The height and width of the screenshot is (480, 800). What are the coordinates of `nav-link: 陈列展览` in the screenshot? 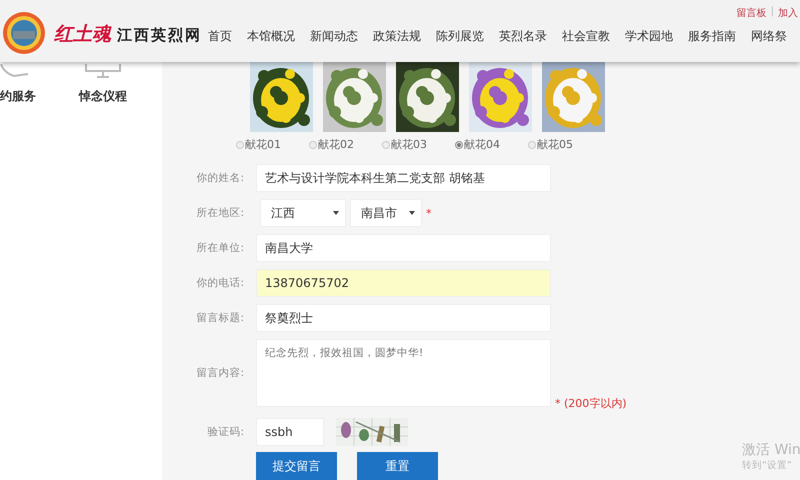 It's located at (460, 36).